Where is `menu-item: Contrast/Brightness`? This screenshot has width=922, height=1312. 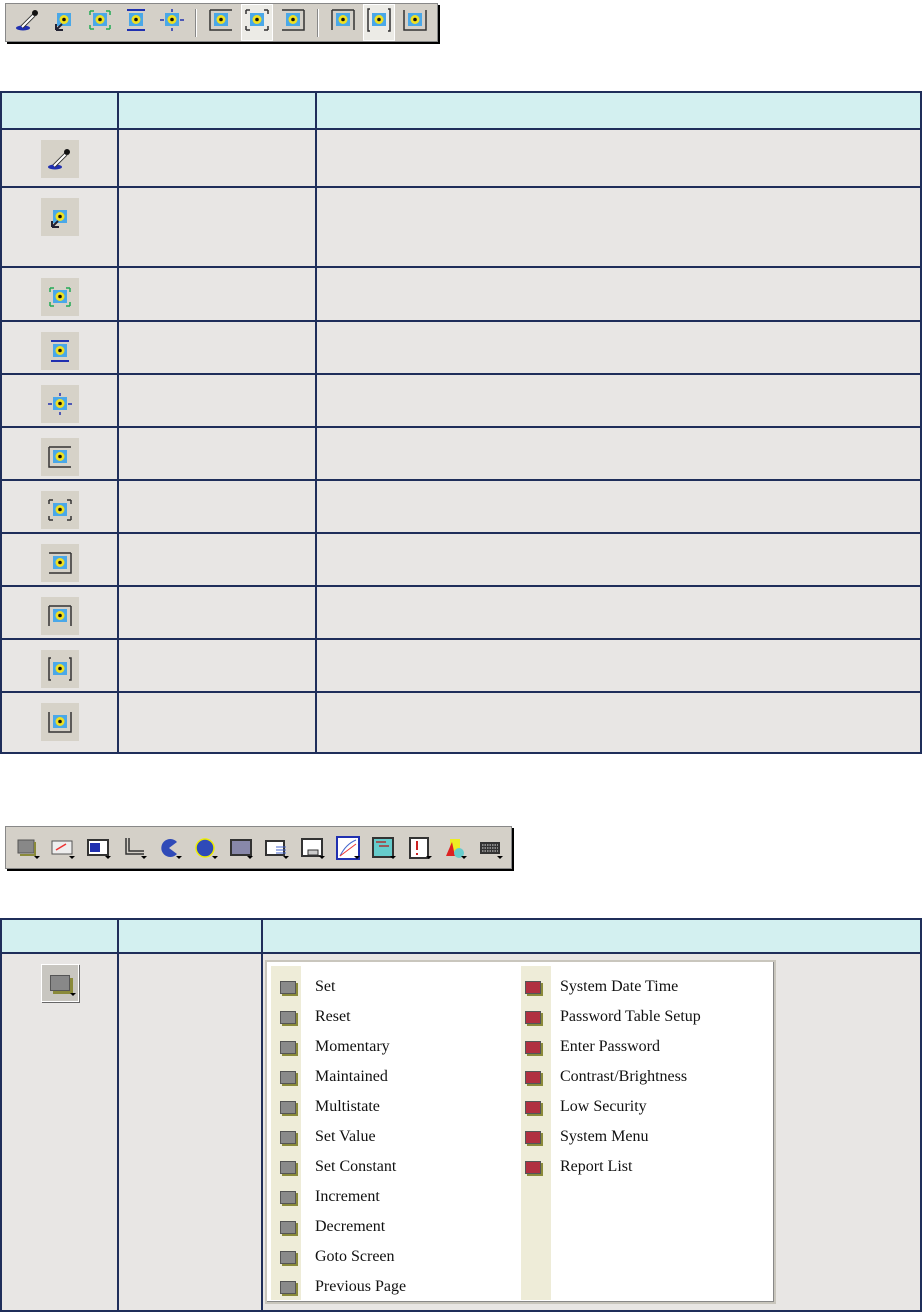 menu-item: Contrast/Brightness is located at coordinates (606, 1077).